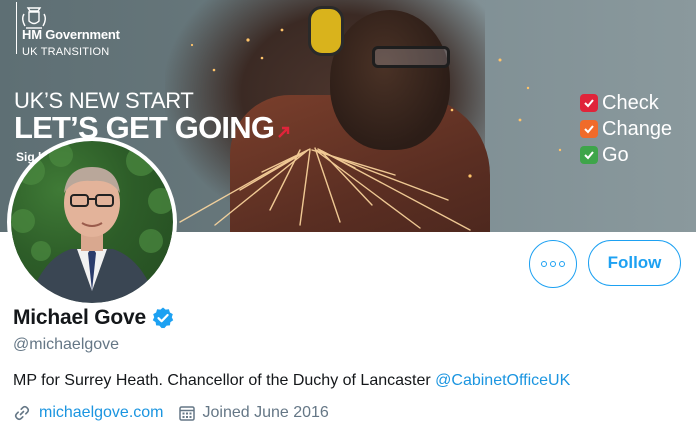 This screenshot has height=428, width=696. I want to click on checklist-label: Change, so click(637, 128).